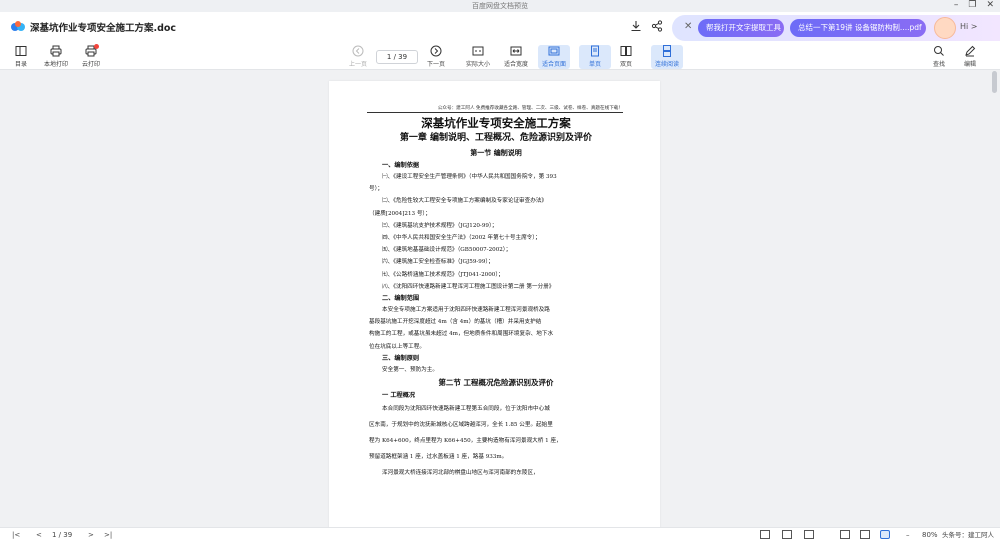 This screenshot has height=541, width=1000. I want to click on fit-page-button: 适合页面, so click(554, 57).